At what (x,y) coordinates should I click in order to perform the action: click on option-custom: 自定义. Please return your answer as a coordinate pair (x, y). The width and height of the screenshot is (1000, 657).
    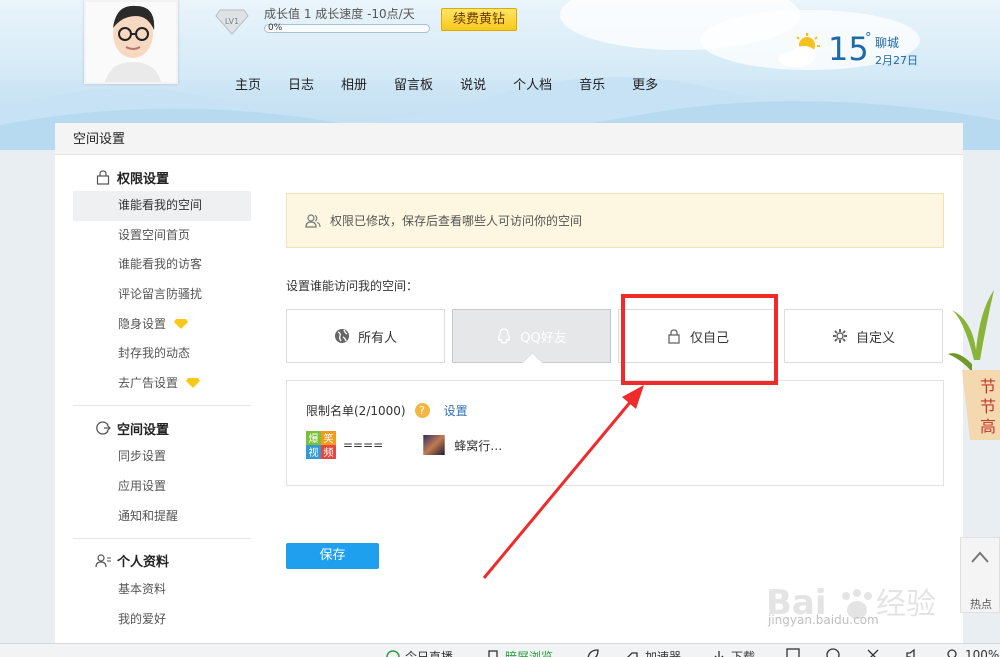
    Looking at the image, I should click on (863, 336).